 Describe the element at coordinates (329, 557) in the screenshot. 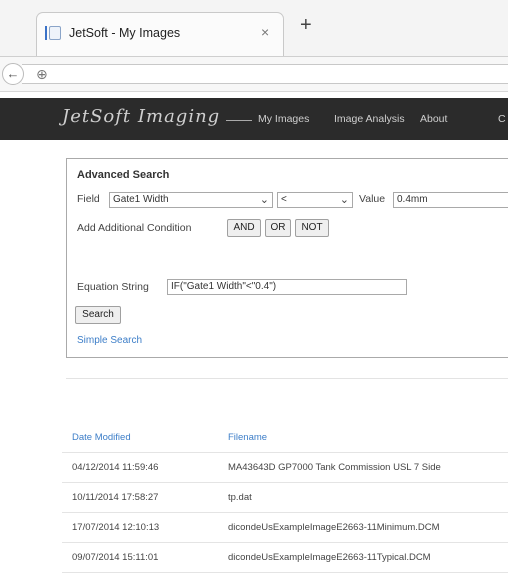

I see `cell-filename: dicondeUsExampleImageE2663-11Typical.DCM` at that location.